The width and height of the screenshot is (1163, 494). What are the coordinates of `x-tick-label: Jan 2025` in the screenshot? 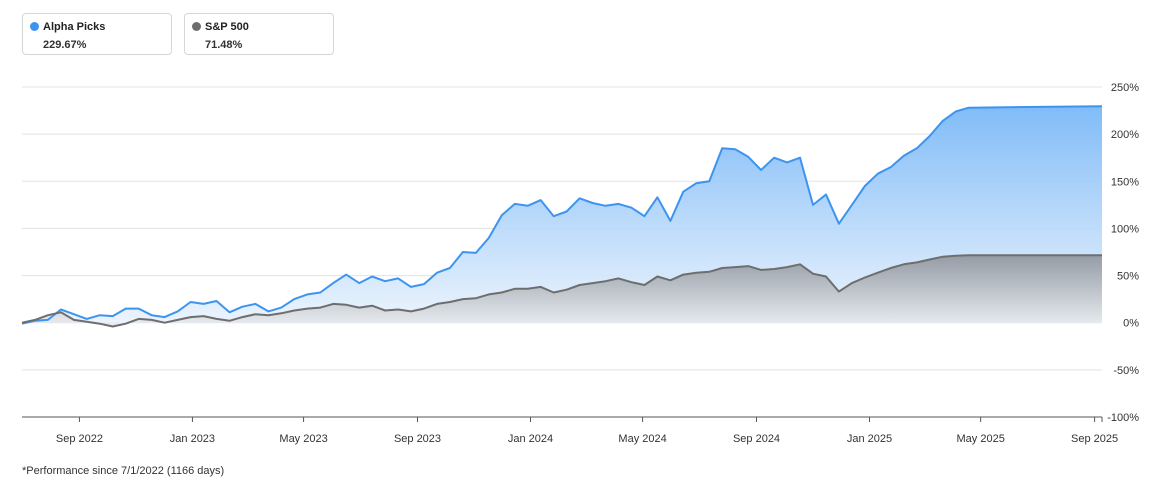 It's located at (869, 439).